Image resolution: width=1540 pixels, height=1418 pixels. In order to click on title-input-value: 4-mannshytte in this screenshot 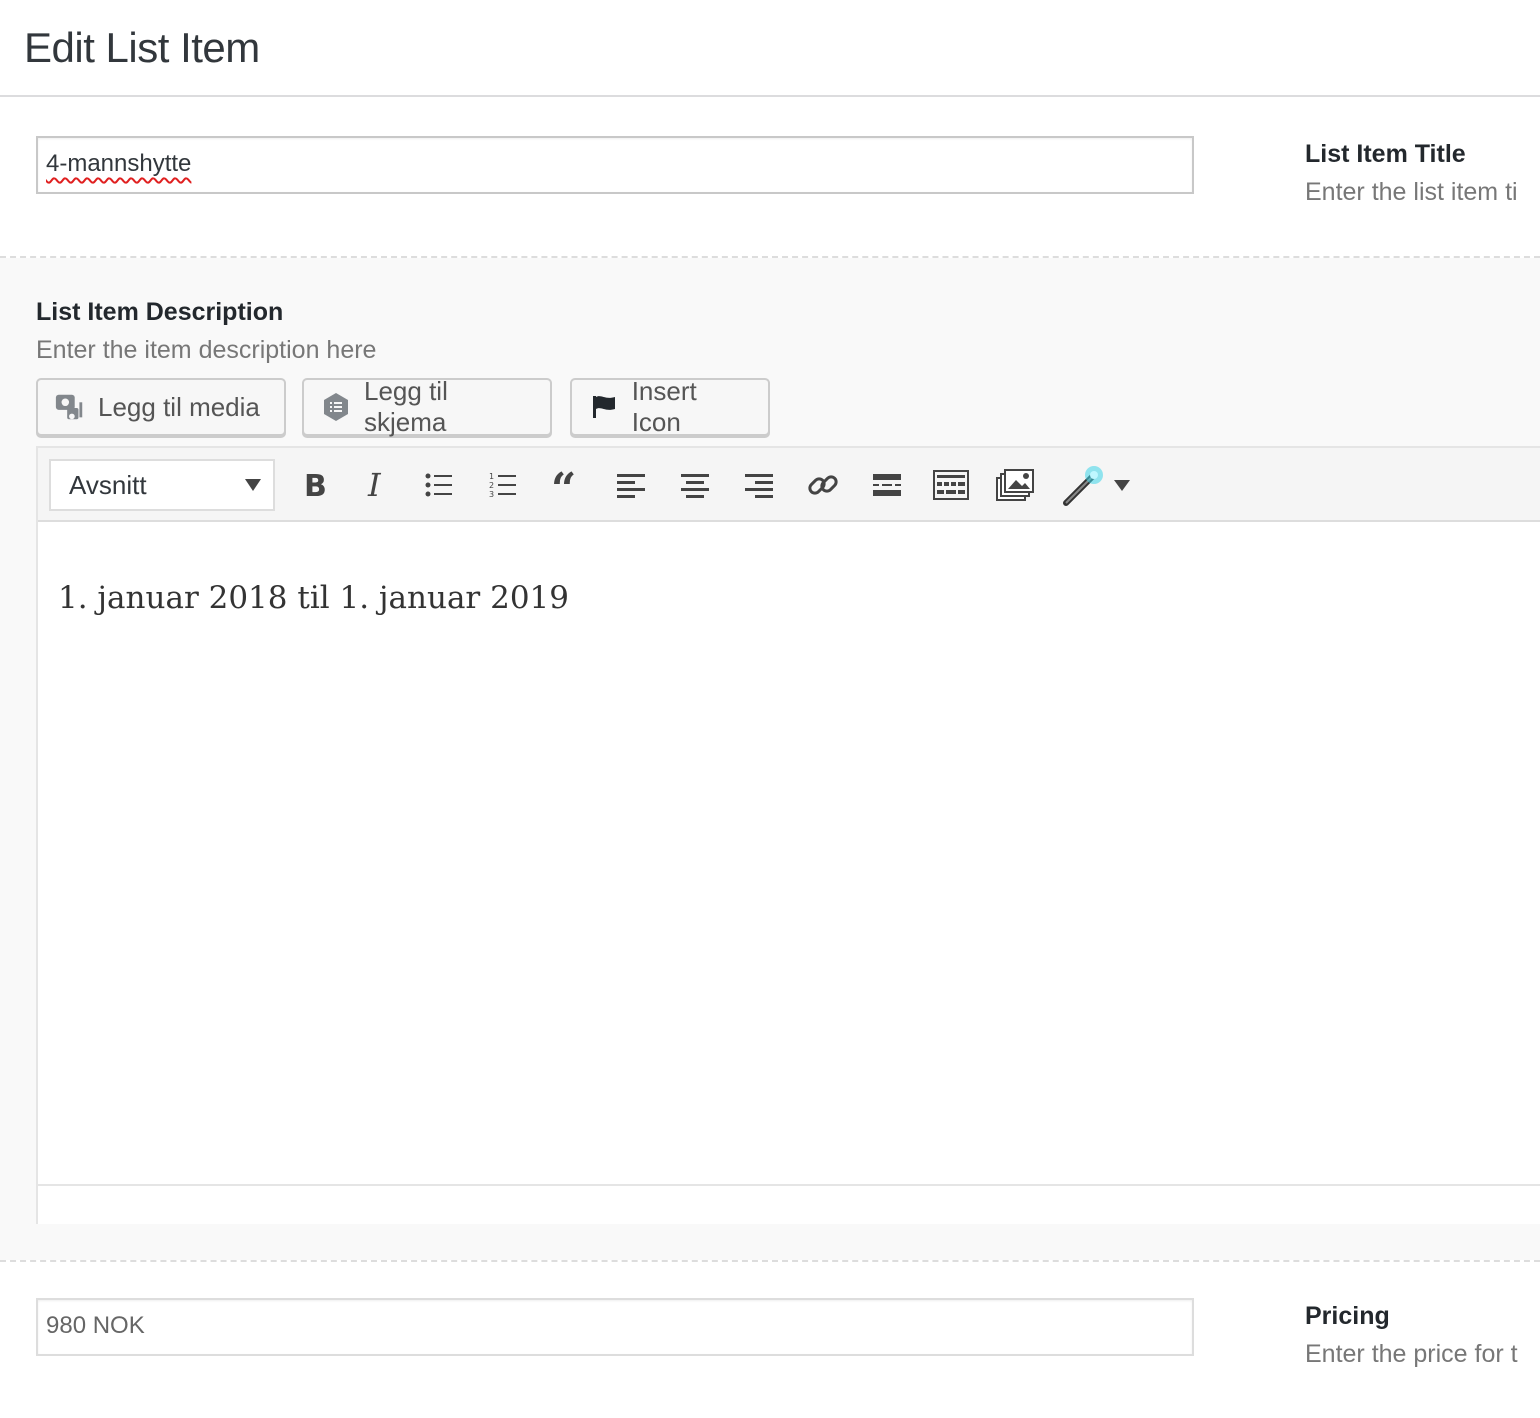, I will do `click(119, 163)`.